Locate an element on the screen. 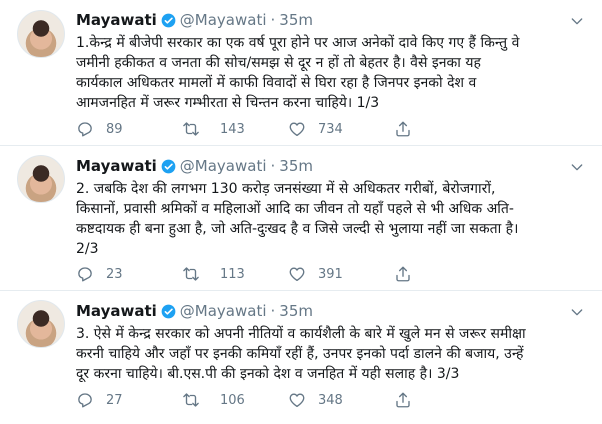 The height and width of the screenshot is (424, 602). retweet-count: 143 is located at coordinates (232, 129).